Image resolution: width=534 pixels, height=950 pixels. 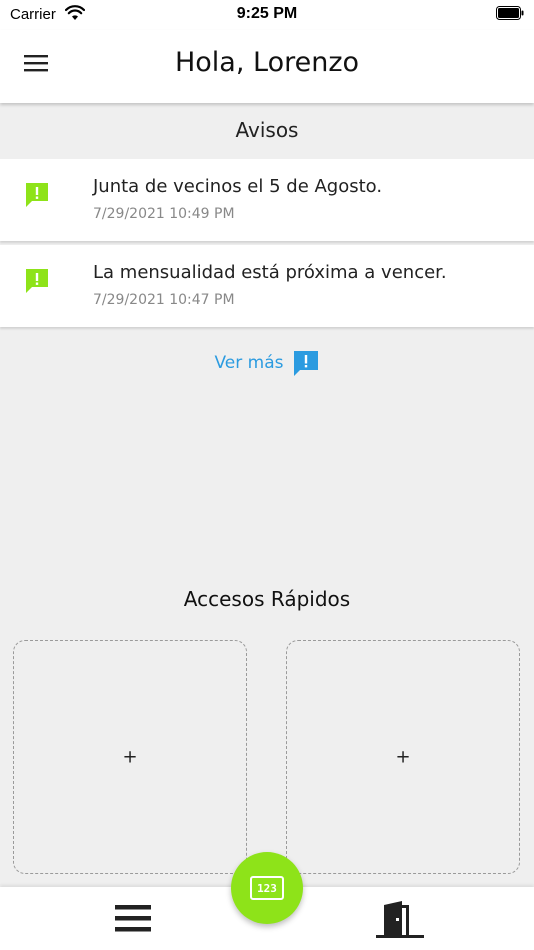 I want to click on fab-label: 123, so click(x=267, y=888).